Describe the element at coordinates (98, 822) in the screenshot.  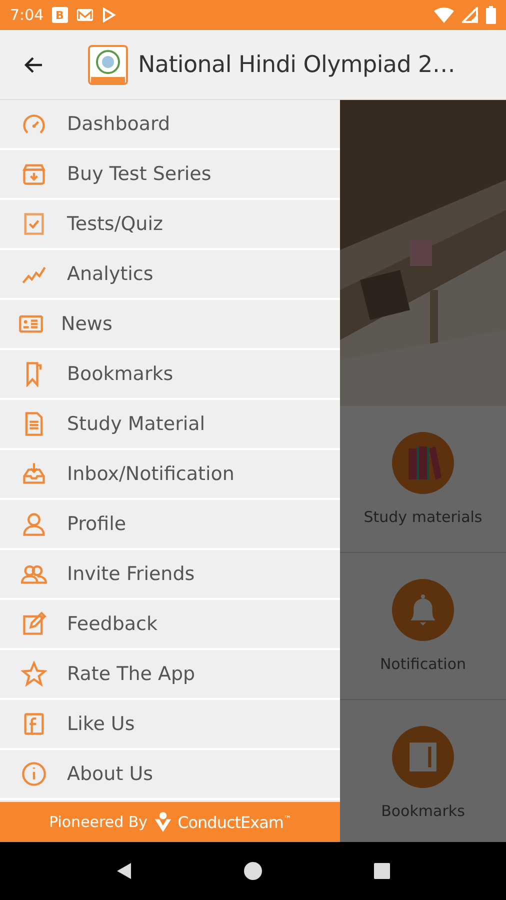
I see `footer-label: Pioneered By` at that location.